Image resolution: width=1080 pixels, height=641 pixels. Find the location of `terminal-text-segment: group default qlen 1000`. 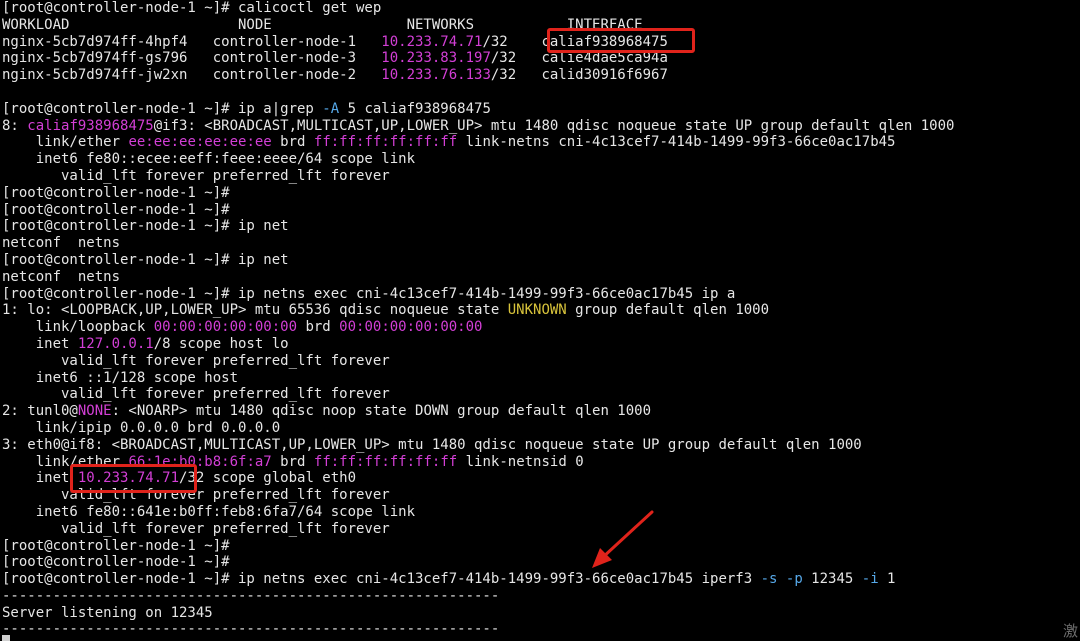

terminal-text-segment: group default qlen 1000 is located at coordinates (668, 310).